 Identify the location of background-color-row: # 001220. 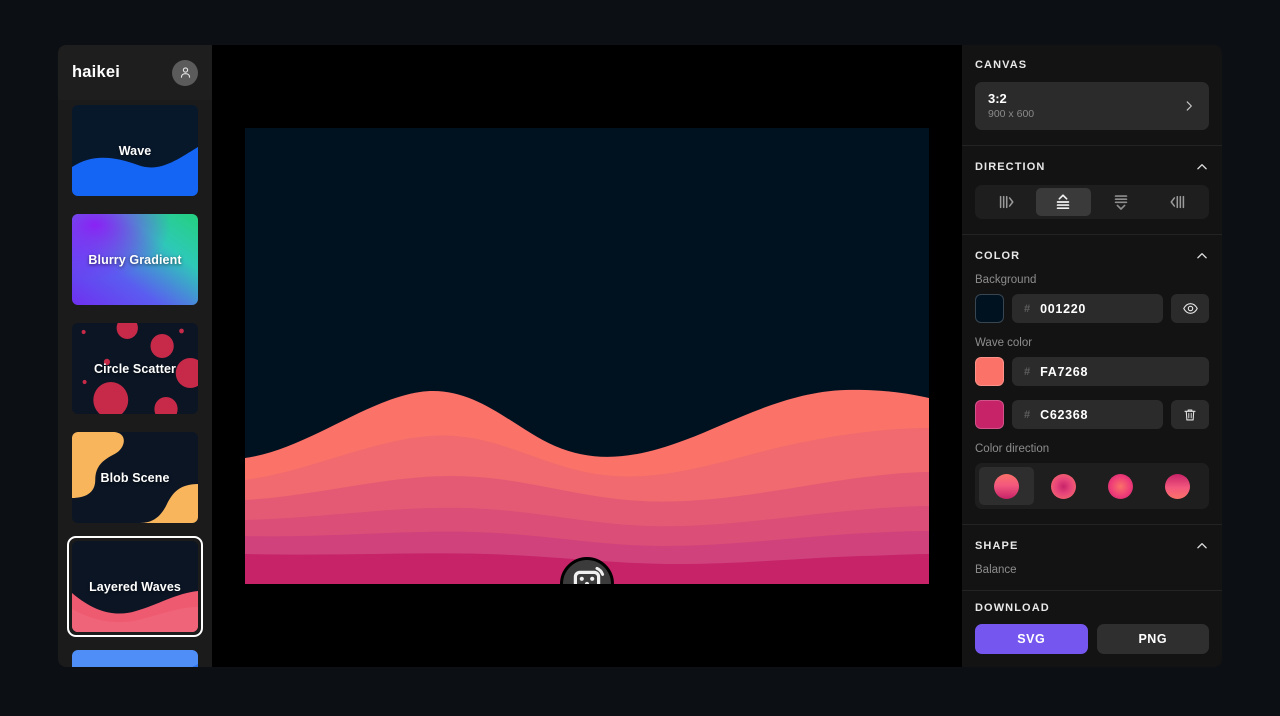
(1092, 309).